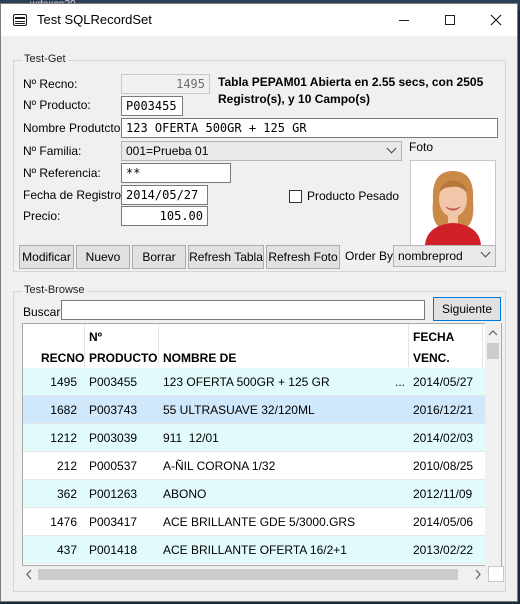 This screenshot has height=604, width=520. Describe the element at coordinates (152, 106) in the screenshot. I see `producto-field: P003455` at that location.